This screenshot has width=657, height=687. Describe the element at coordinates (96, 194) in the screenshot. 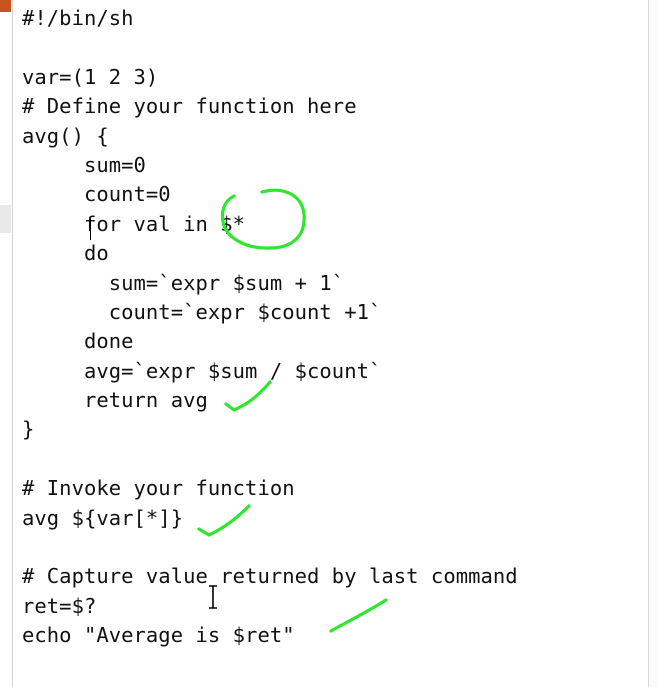

I see `code-line: count=0` at that location.